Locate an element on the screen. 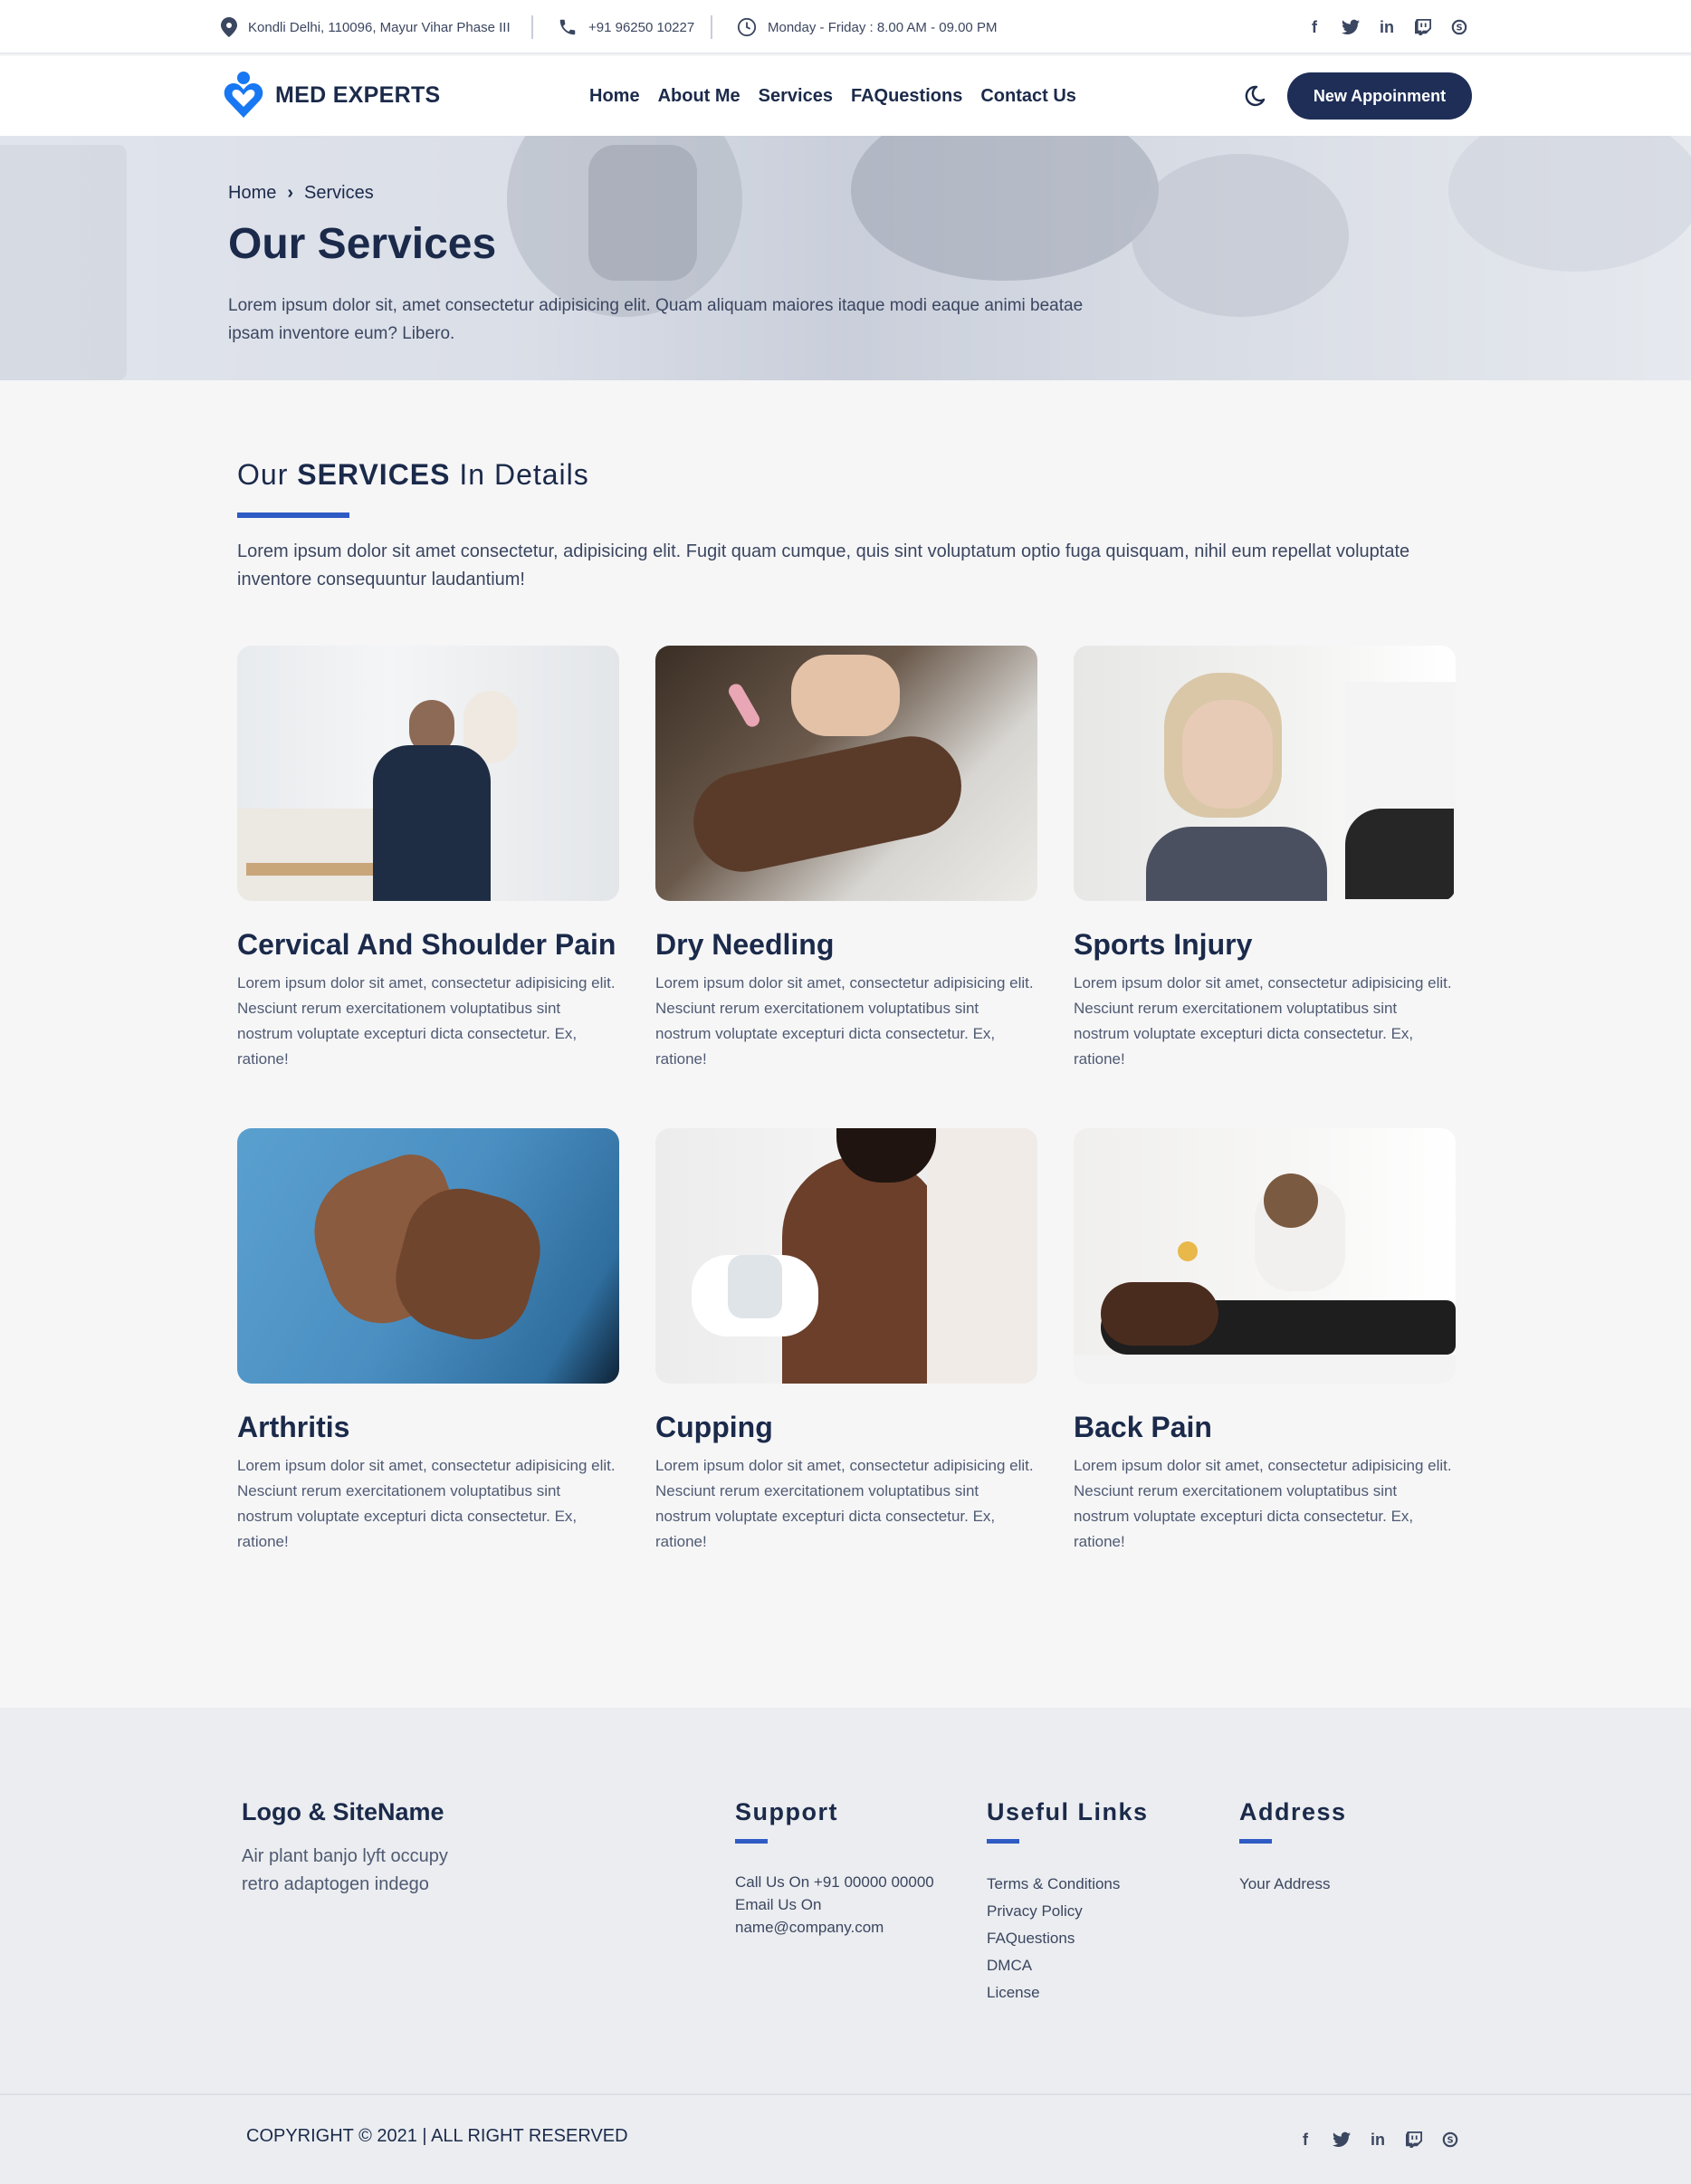  location-pin-icon is located at coordinates (229, 27).